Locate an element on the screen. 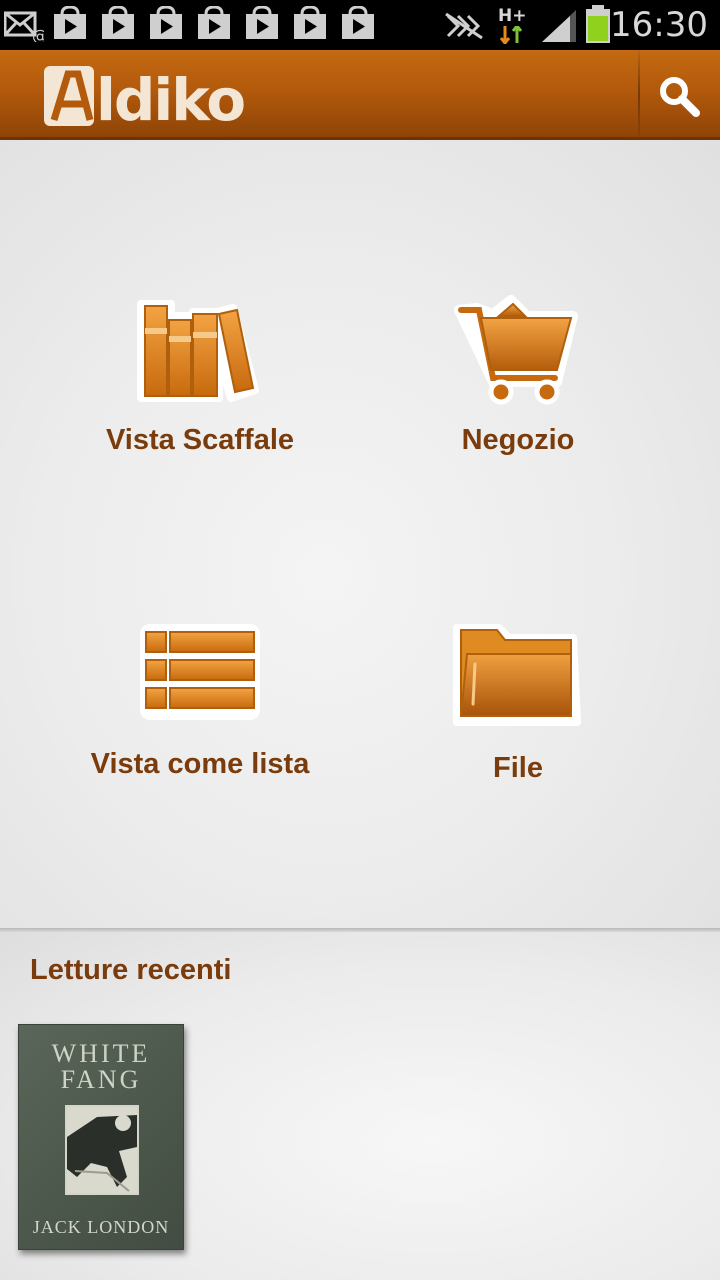 This screenshot has width=720, height=1280. menu-item-shelf-view: Vista Scaffale is located at coordinates (200, 400).